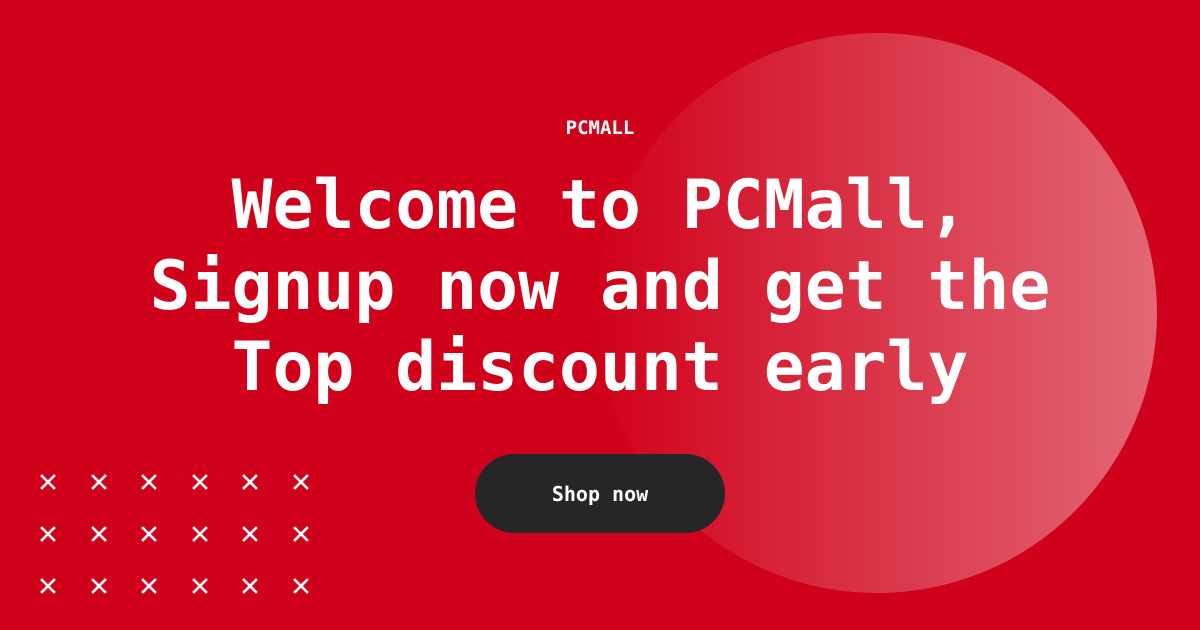 The image size is (1200, 630). What do you see at coordinates (600, 367) in the screenshot?
I see `headline-line: Top discount early` at bounding box center [600, 367].